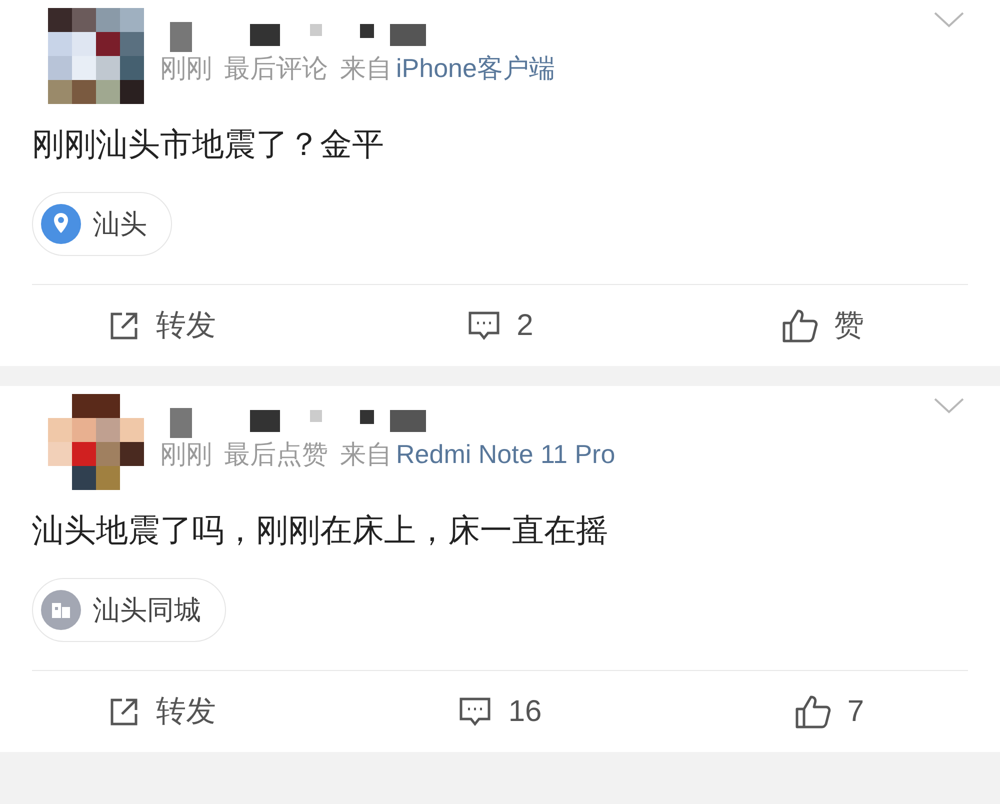  What do you see at coordinates (320, 530) in the screenshot?
I see `post-text: 汕头地震了吗，刚刚在床上，床一直在摇` at bounding box center [320, 530].